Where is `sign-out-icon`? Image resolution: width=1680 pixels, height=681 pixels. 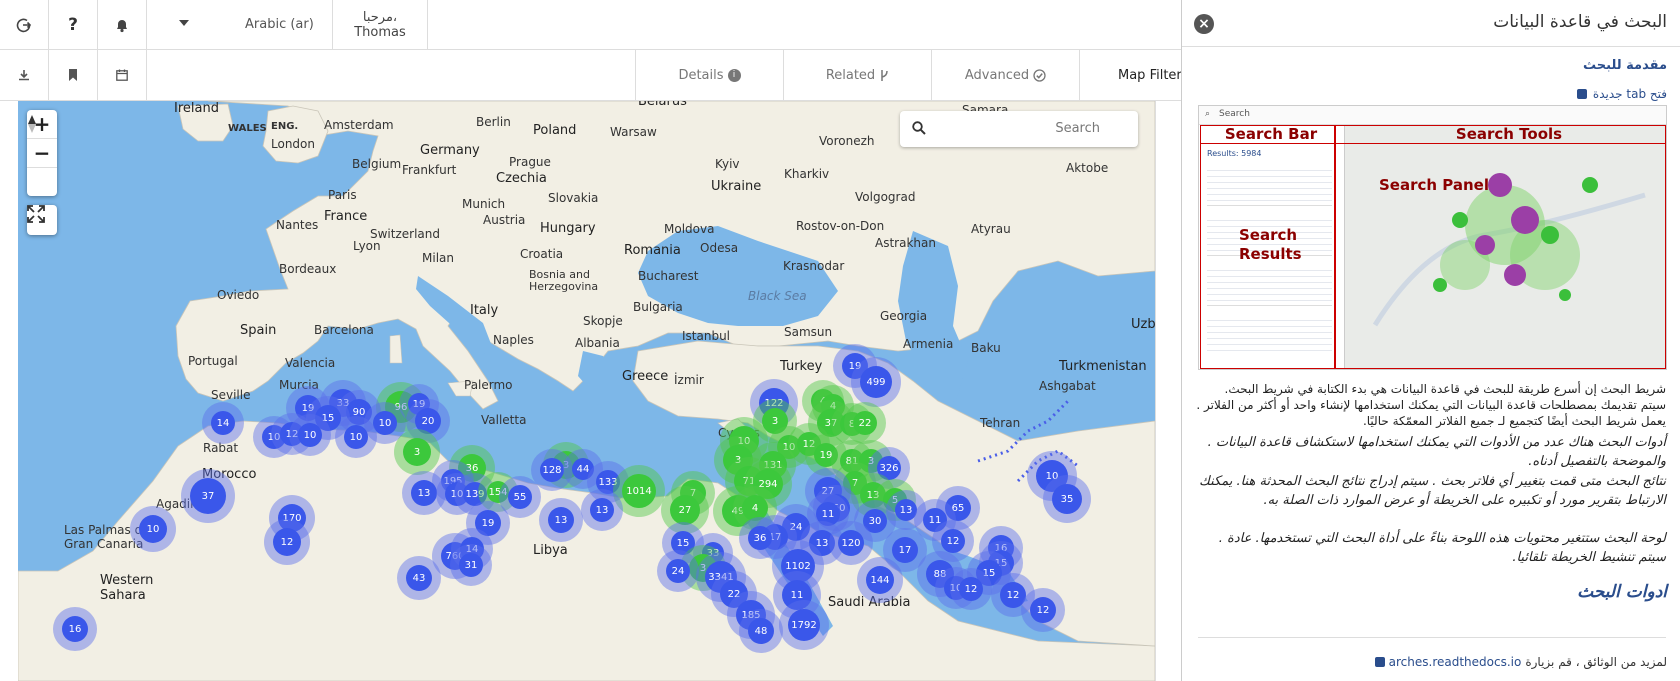
sign-out-icon is located at coordinates (24, 25).